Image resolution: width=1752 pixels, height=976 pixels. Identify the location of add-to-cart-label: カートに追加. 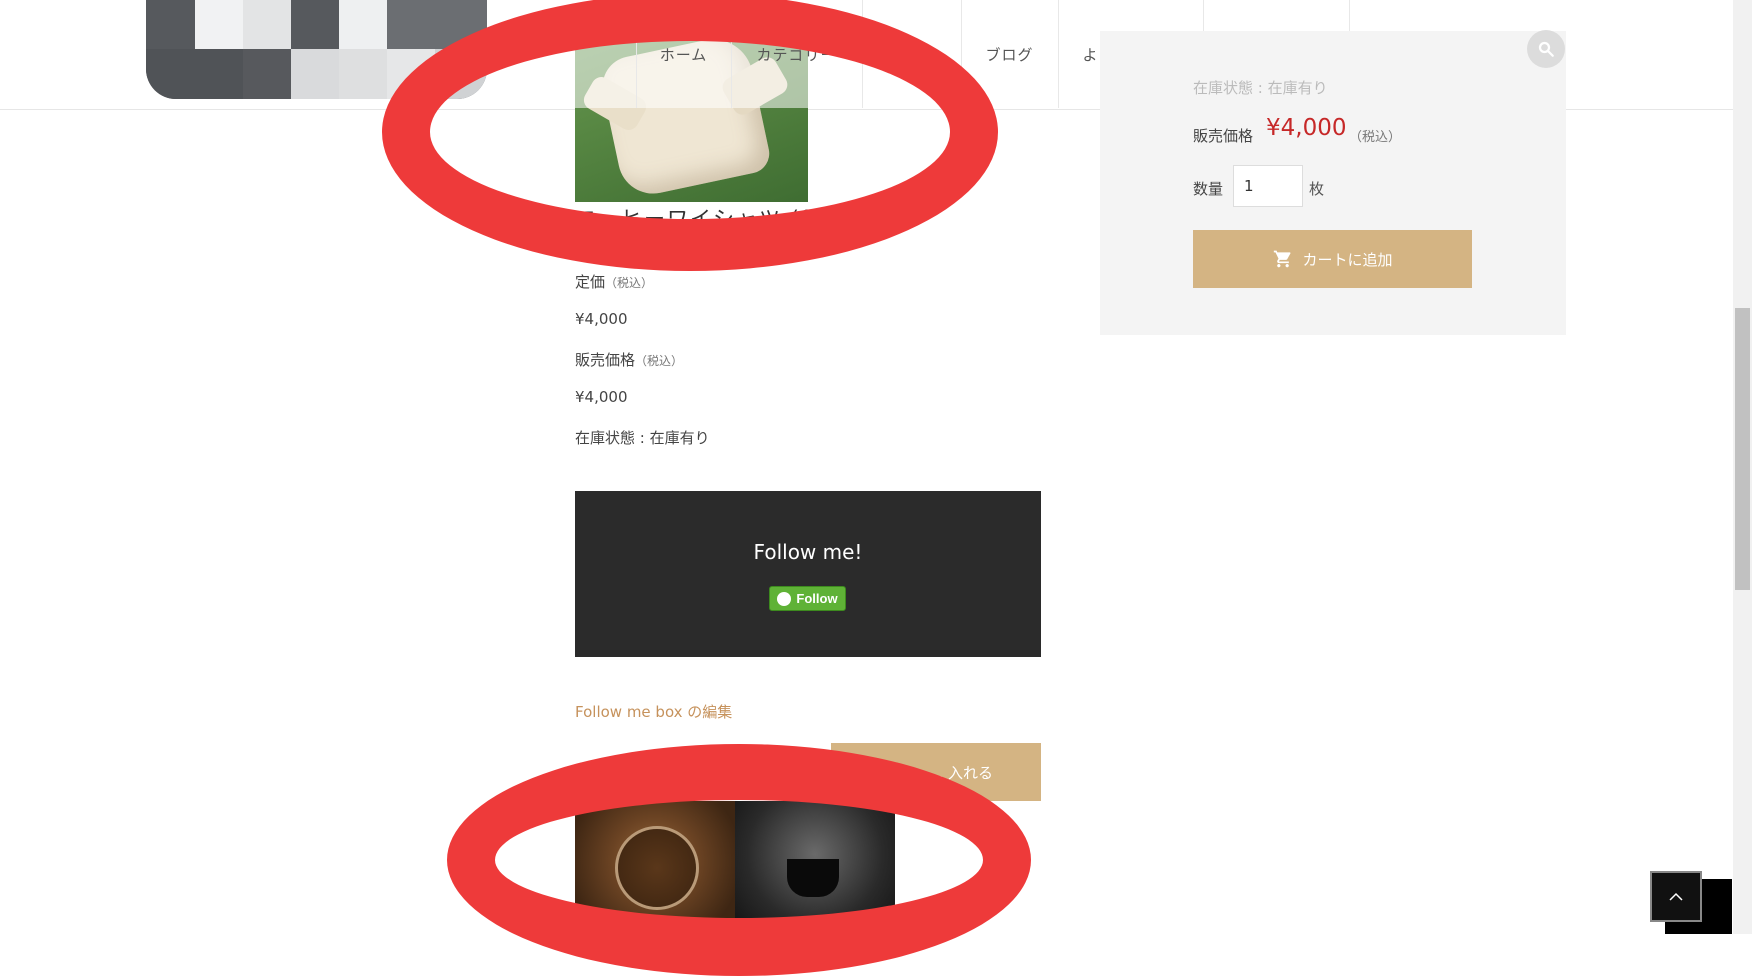
(1347, 259).